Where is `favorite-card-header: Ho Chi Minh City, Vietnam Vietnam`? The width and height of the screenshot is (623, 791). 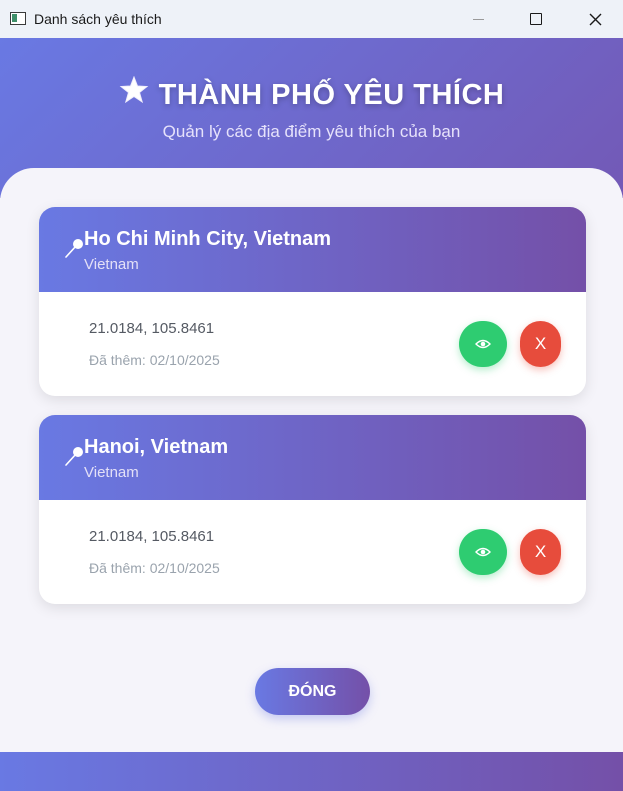
favorite-card-header: Ho Chi Minh City, Vietnam Vietnam is located at coordinates (312, 249).